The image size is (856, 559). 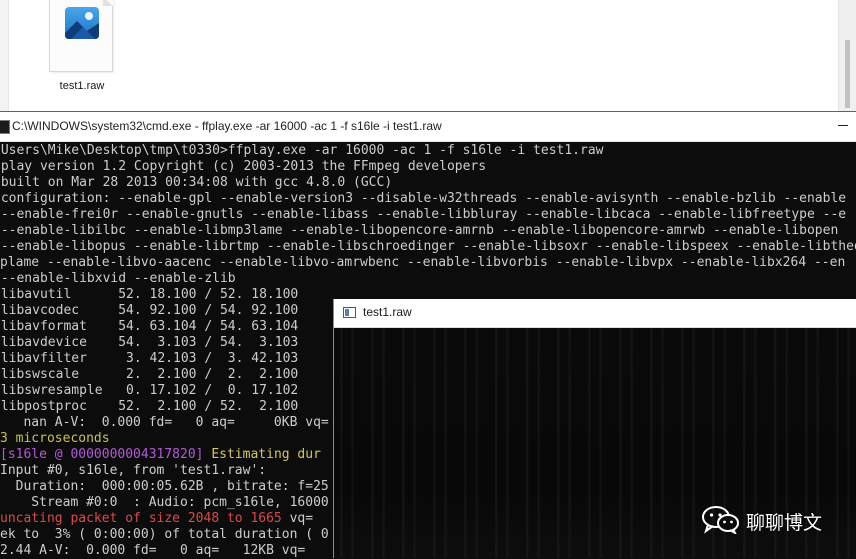 What do you see at coordinates (149, 358) in the screenshot?
I see `console-line: libavfilter 3. 42.103 / 3. 42.103` at bounding box center [149, 358].